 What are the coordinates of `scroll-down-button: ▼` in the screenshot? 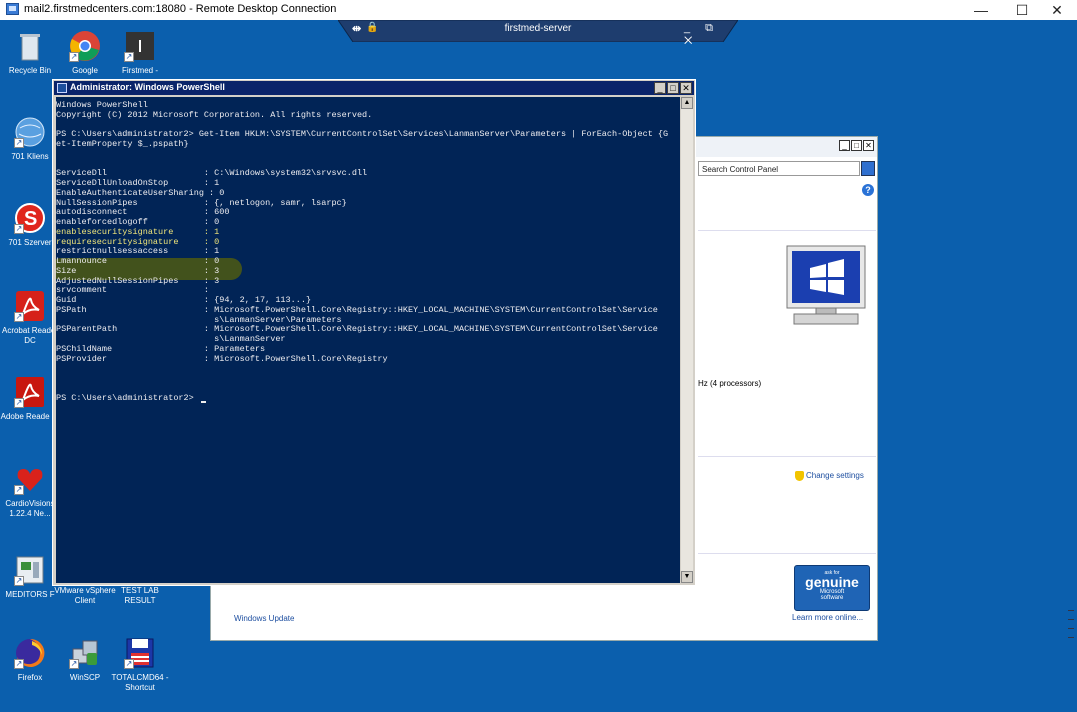 It's located at (687, 577).